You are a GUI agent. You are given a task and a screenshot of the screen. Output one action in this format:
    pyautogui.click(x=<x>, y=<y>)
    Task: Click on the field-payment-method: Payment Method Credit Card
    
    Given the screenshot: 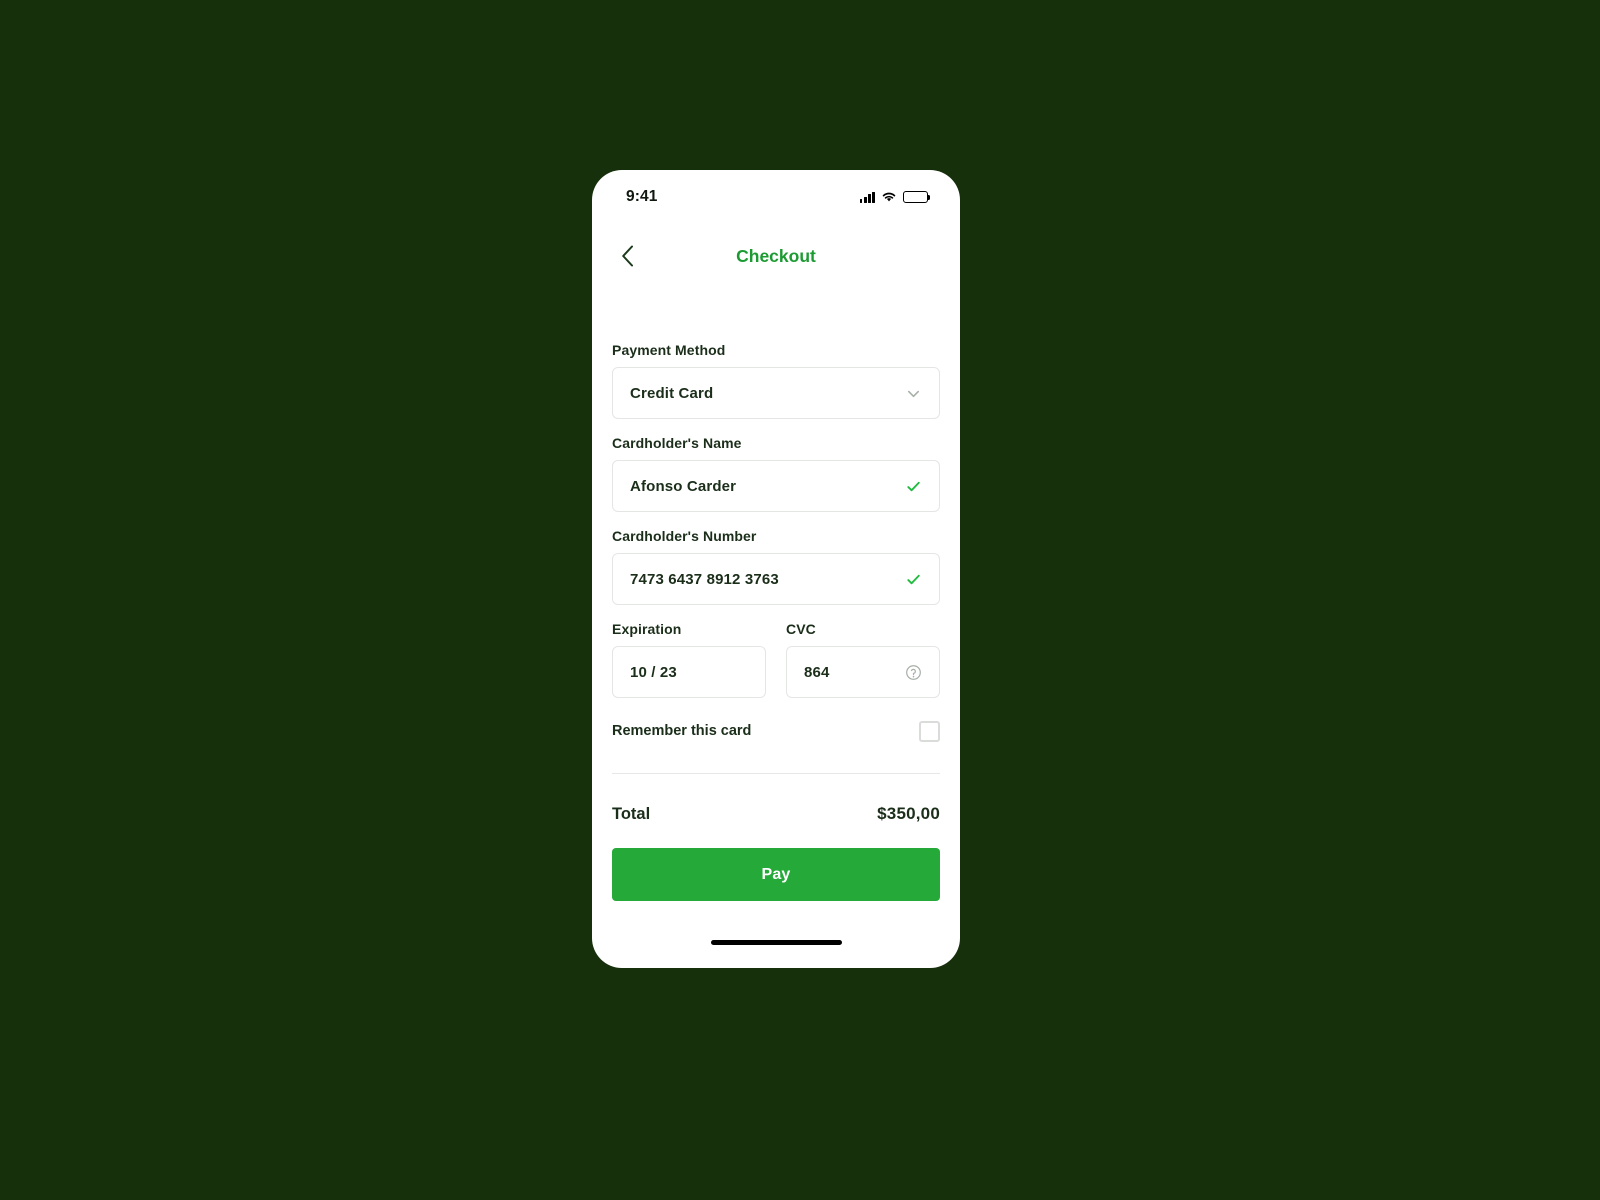 What is the action you would take?
    pyautogui.click(x=776, y=380)
    